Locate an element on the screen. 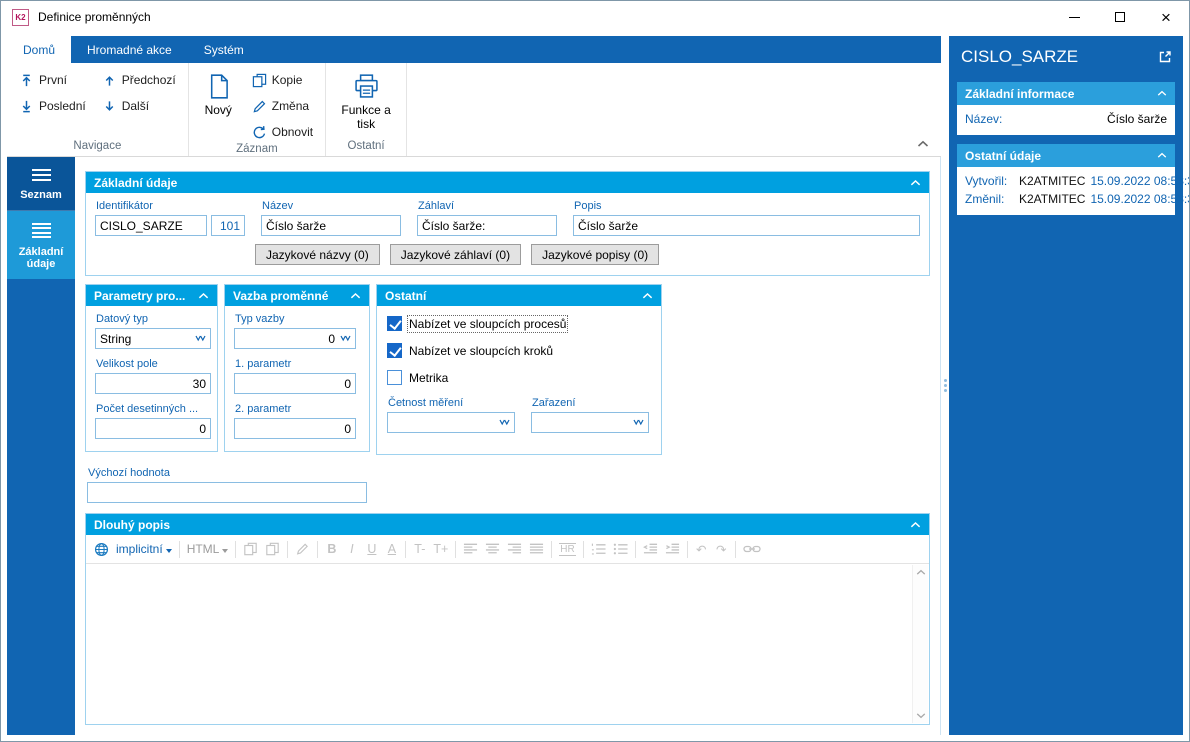 This screenshot has height=742, width=1190. indent-icon is located at coordinates (672, 549).